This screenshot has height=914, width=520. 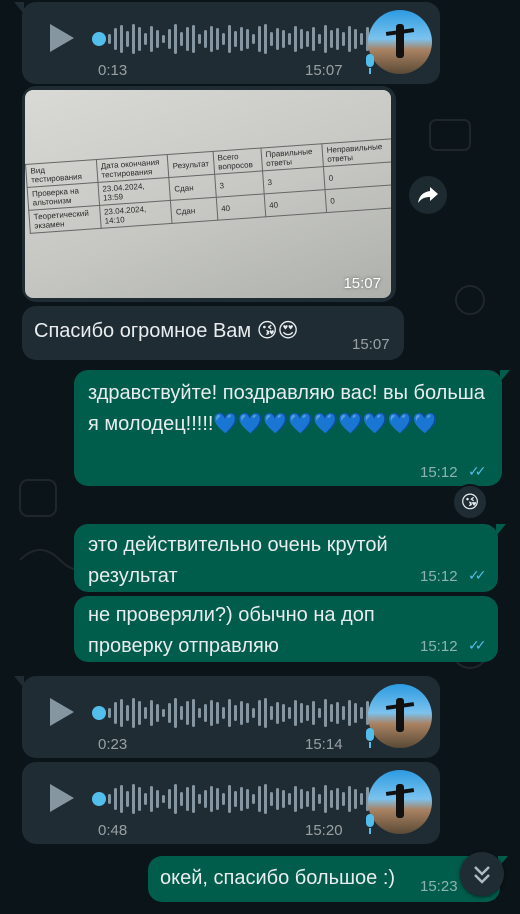 What do you see at coordinates (362, 283) in the screenshot?
I see `message-time: 15:07` at bounding box center [362, 283].